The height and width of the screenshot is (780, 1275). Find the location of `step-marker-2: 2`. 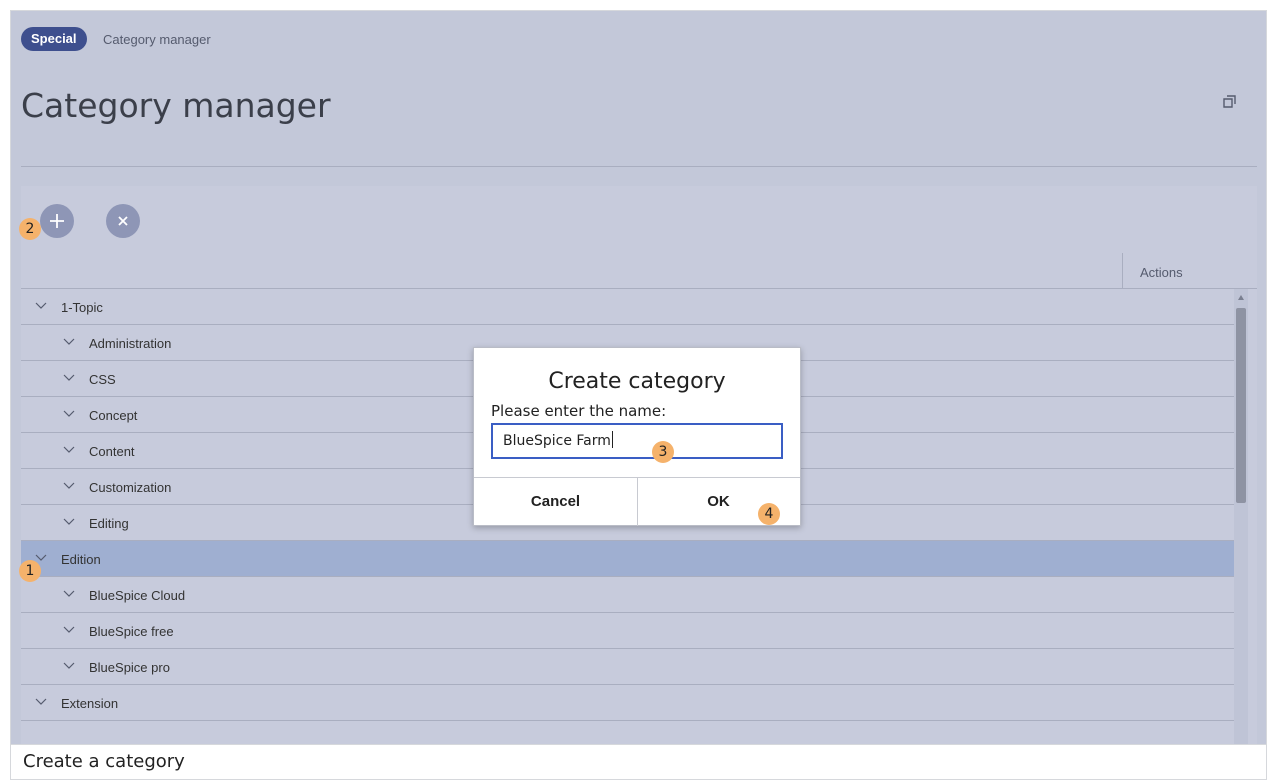

step-marker-2: 2 is located at coordinates (30, 229).